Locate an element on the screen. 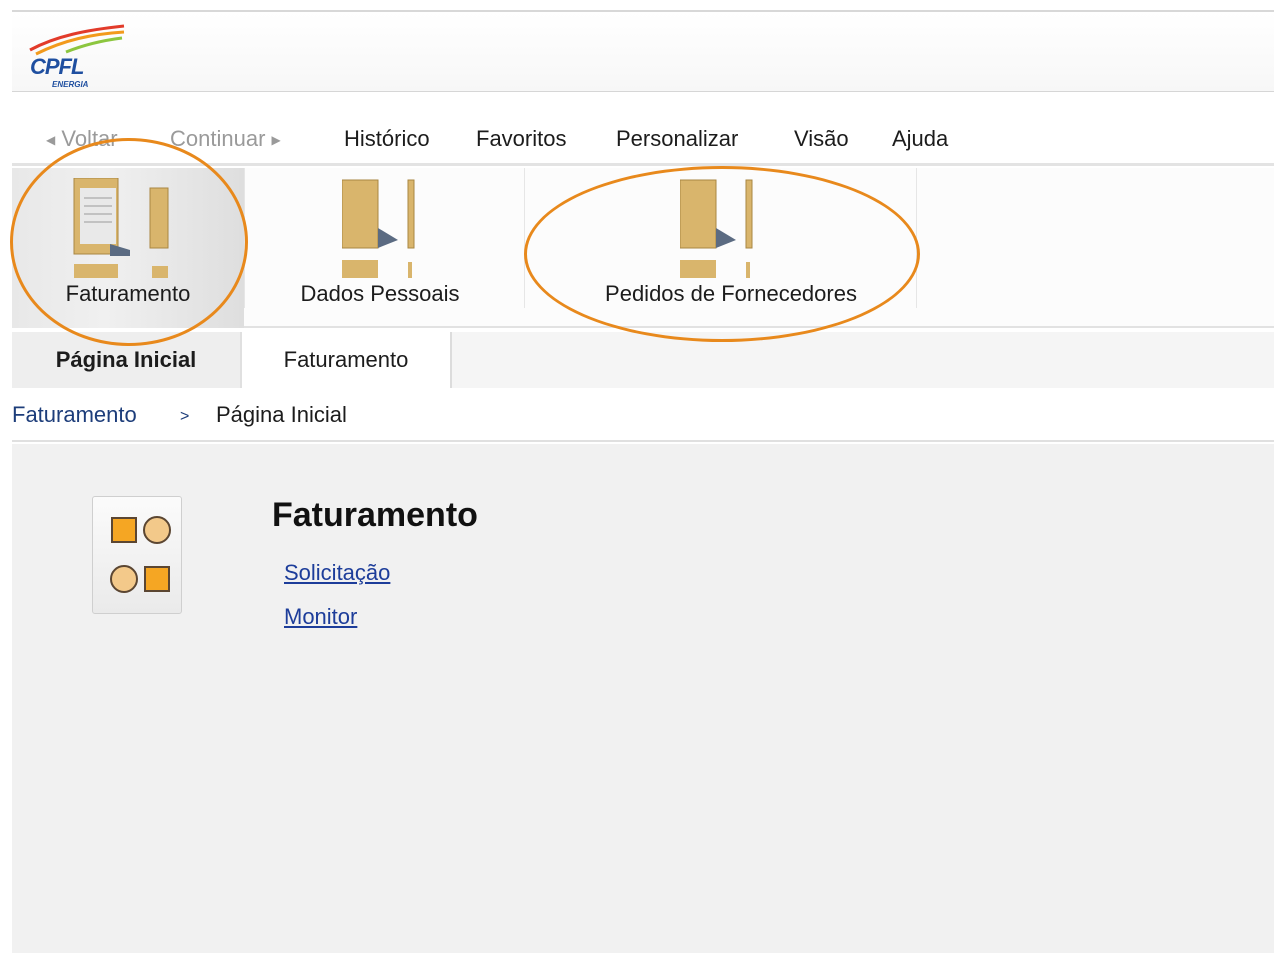 This screenshot has width=1274, height=953. launchpad-tile-dados-pessoais: Dados Pessoais is located at coordinates (380, 248).